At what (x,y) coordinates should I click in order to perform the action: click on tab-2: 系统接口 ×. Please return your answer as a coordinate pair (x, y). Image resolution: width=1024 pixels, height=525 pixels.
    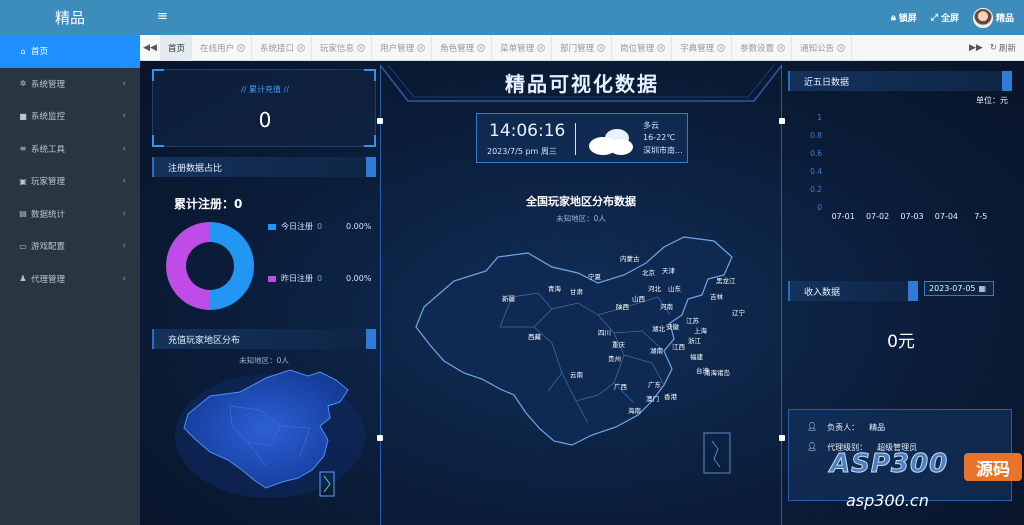
    Looking at the image, I should click on (282, 47).